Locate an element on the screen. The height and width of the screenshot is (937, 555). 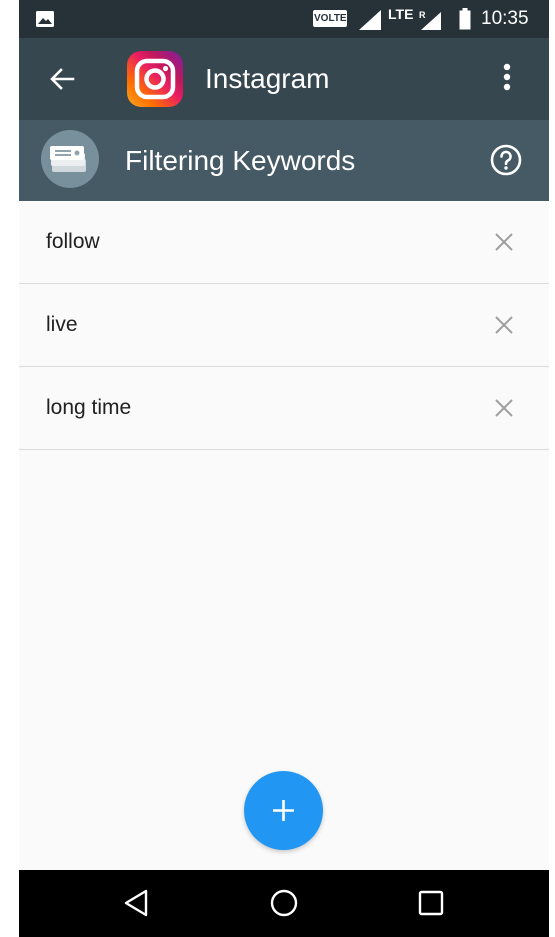
nav-bar is located at coordinates (284, 903).